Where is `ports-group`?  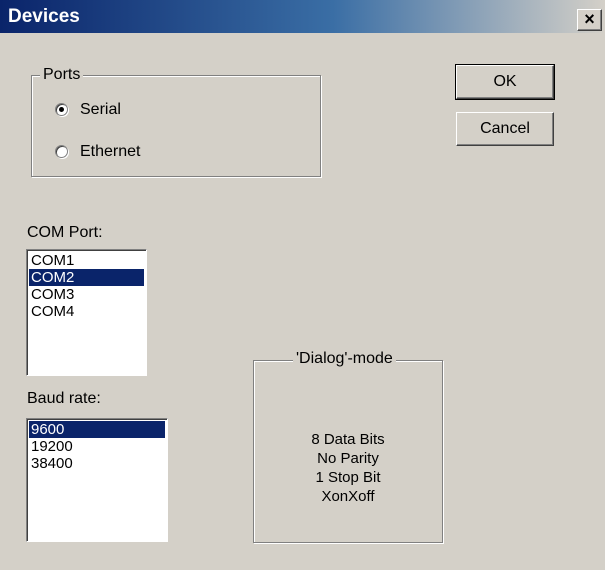 ports-group is located at coordinates (176, 126).